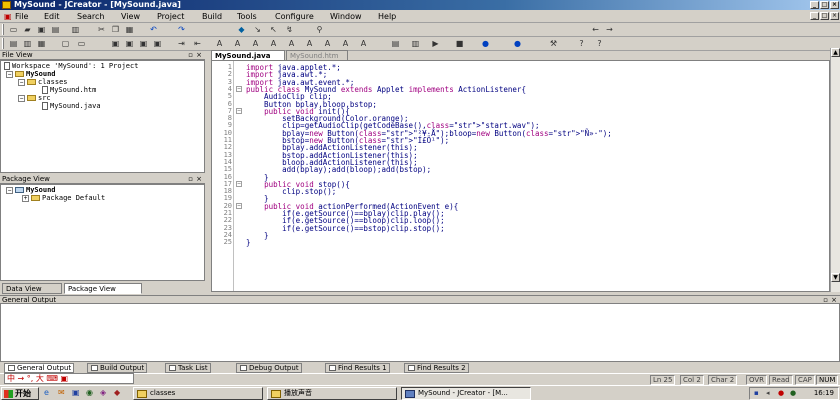 The image size is (840, 400). What do you see at coordinates (387, 16) in the screenshot?
I see `menu-help: Help` at bounding box center [387, 16].